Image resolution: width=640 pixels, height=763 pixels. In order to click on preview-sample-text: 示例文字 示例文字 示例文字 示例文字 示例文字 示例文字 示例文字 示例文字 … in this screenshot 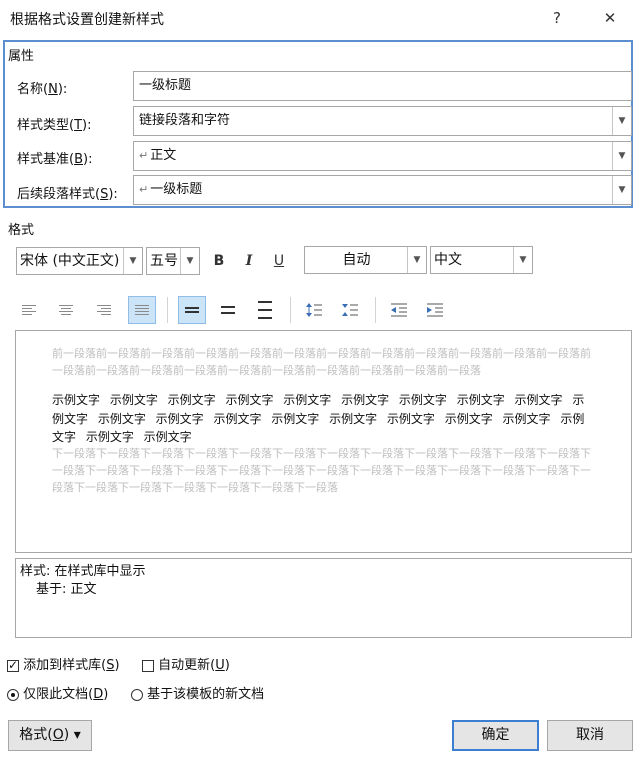, I will do `click(318, 418)`.